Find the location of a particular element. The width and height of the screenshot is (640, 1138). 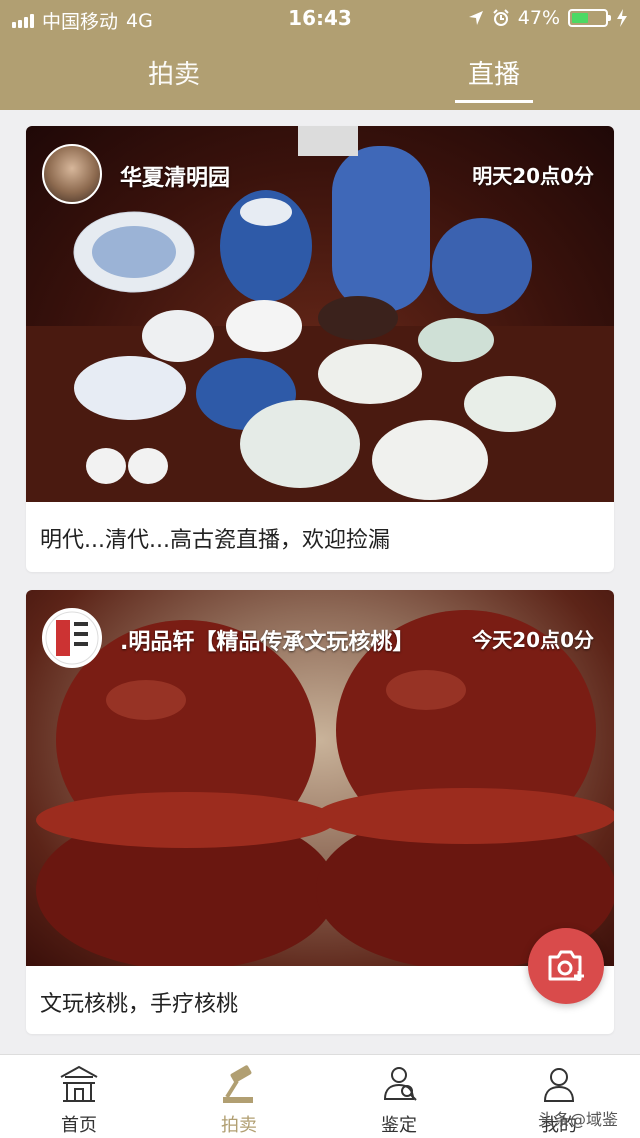

live-title: 明代...清代...高古瓷直播，欢迎捡漏 is located at coordinates (215, 540).